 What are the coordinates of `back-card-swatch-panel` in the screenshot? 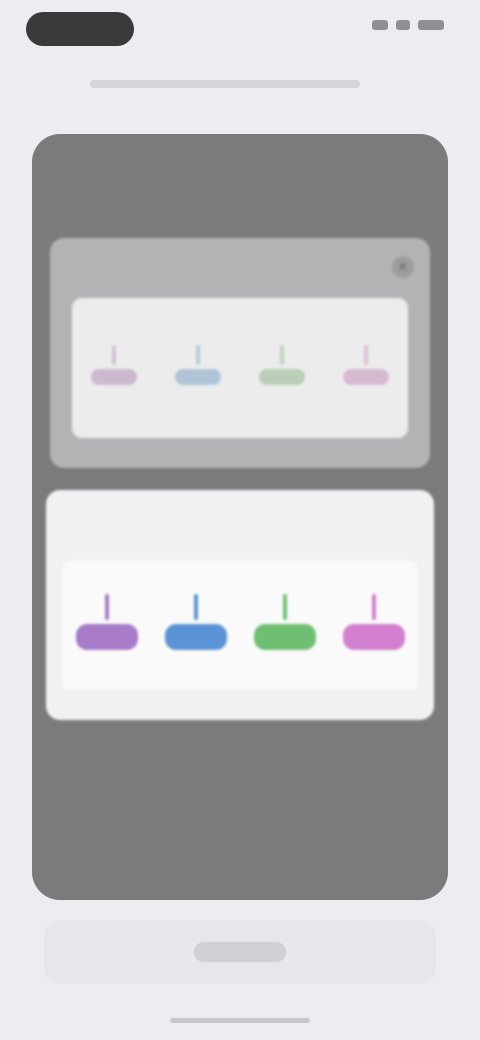 It's located at (240, 368).